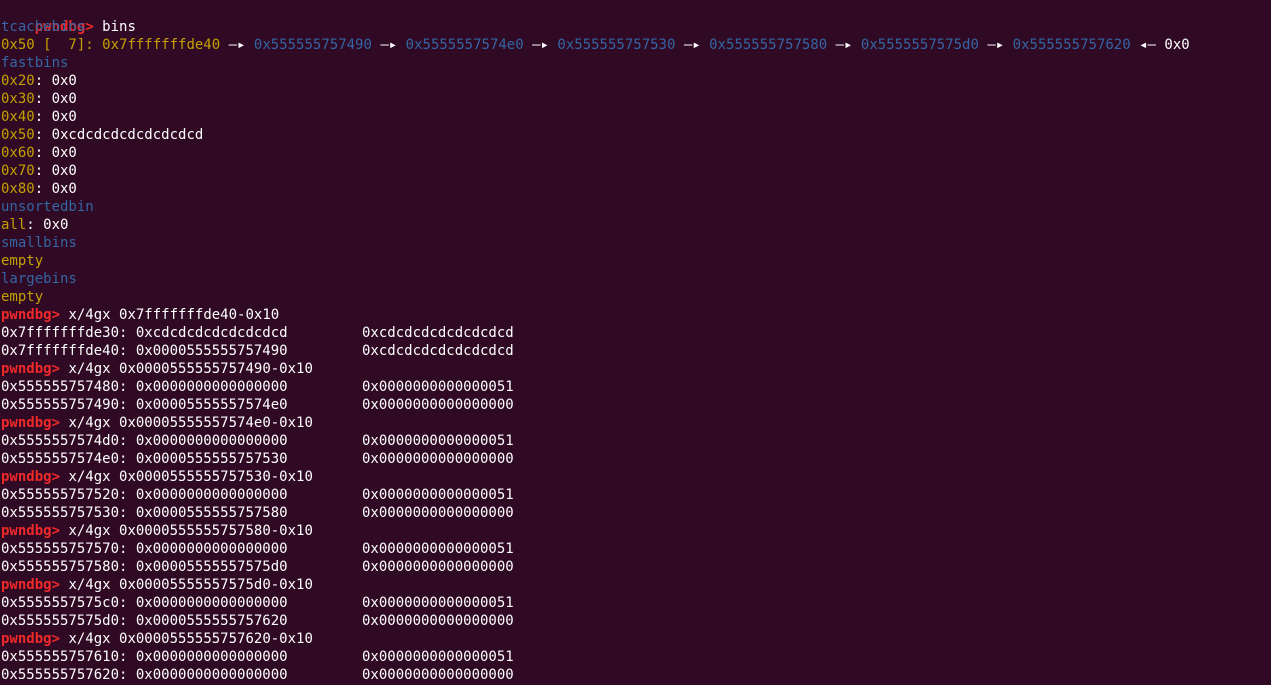  I want to click on fastbin-size: 0x20, so click(18, 81).